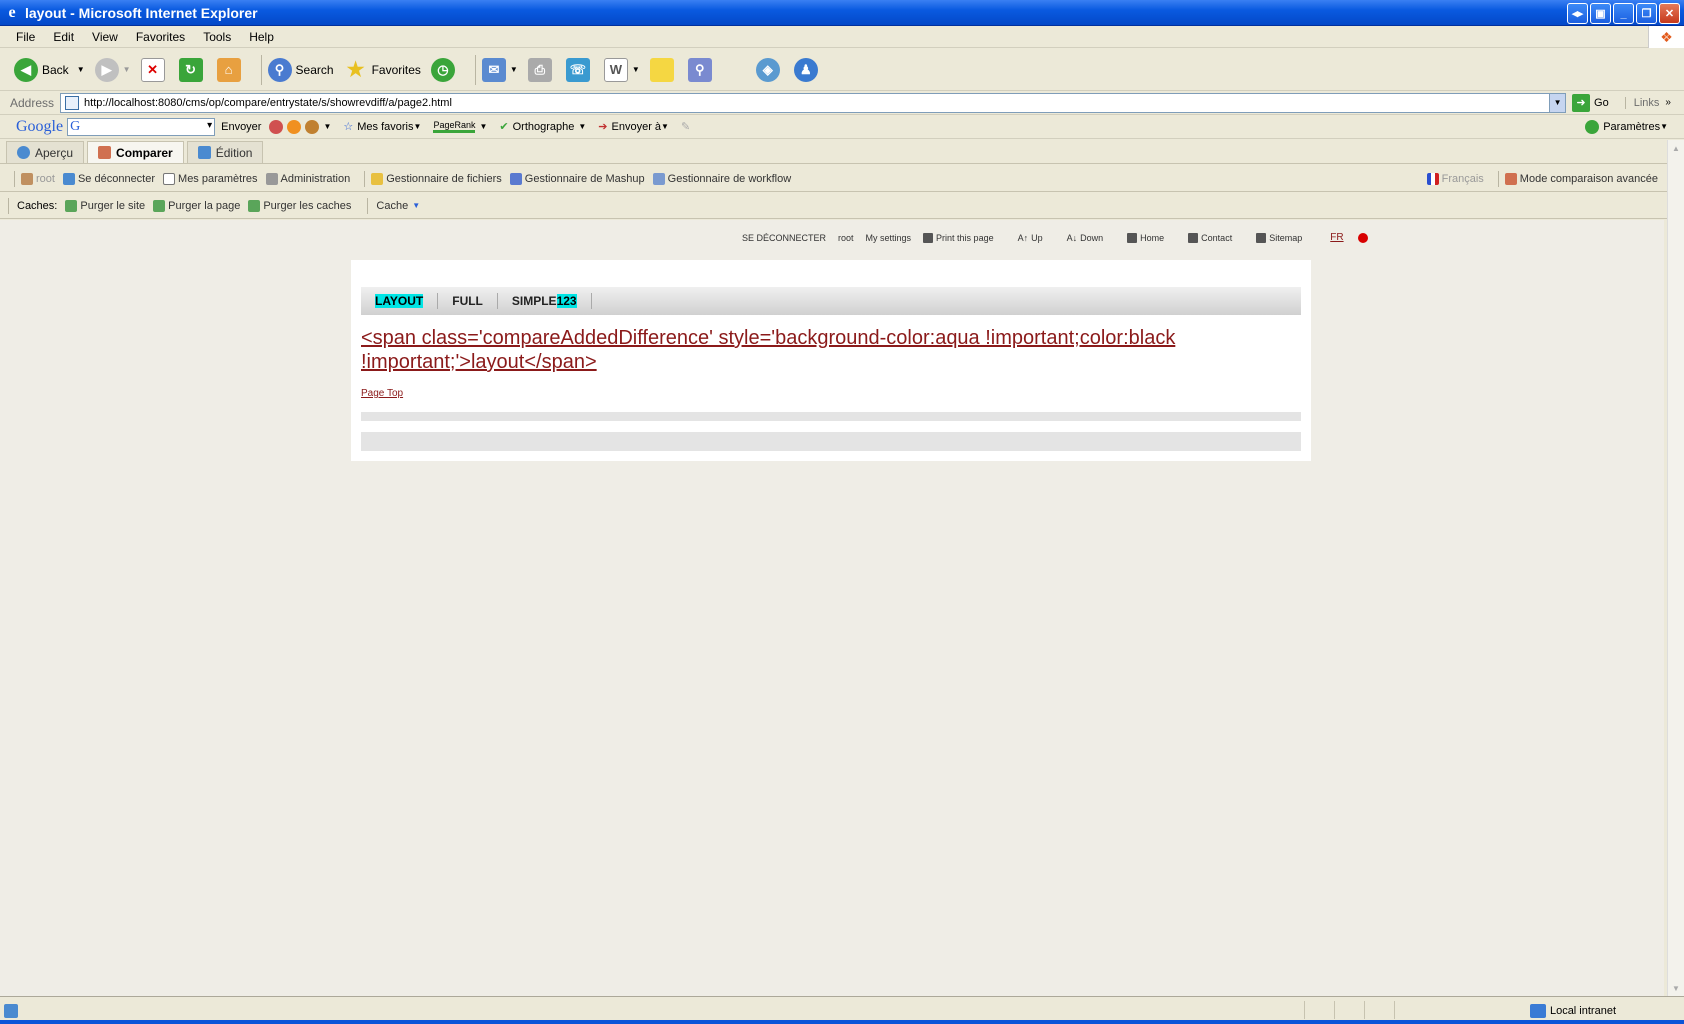 The height and width of the screenshot is (1024, 1684). Describe the element at coordinates (889, 238) in the screenshot. I see `top-settings-link: My settings` at that location.